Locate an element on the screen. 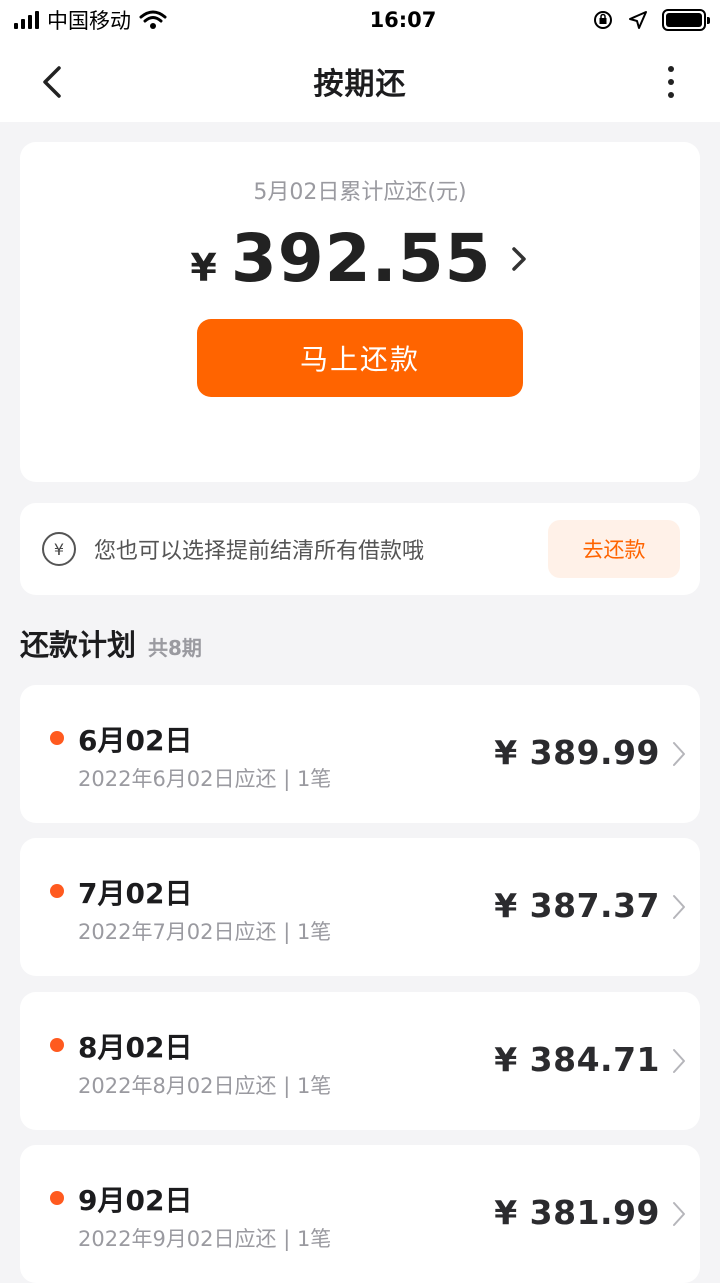 This screenshot has height=1283, width=720. plan-title: 还款计划 is located at coordinates (78, 645).